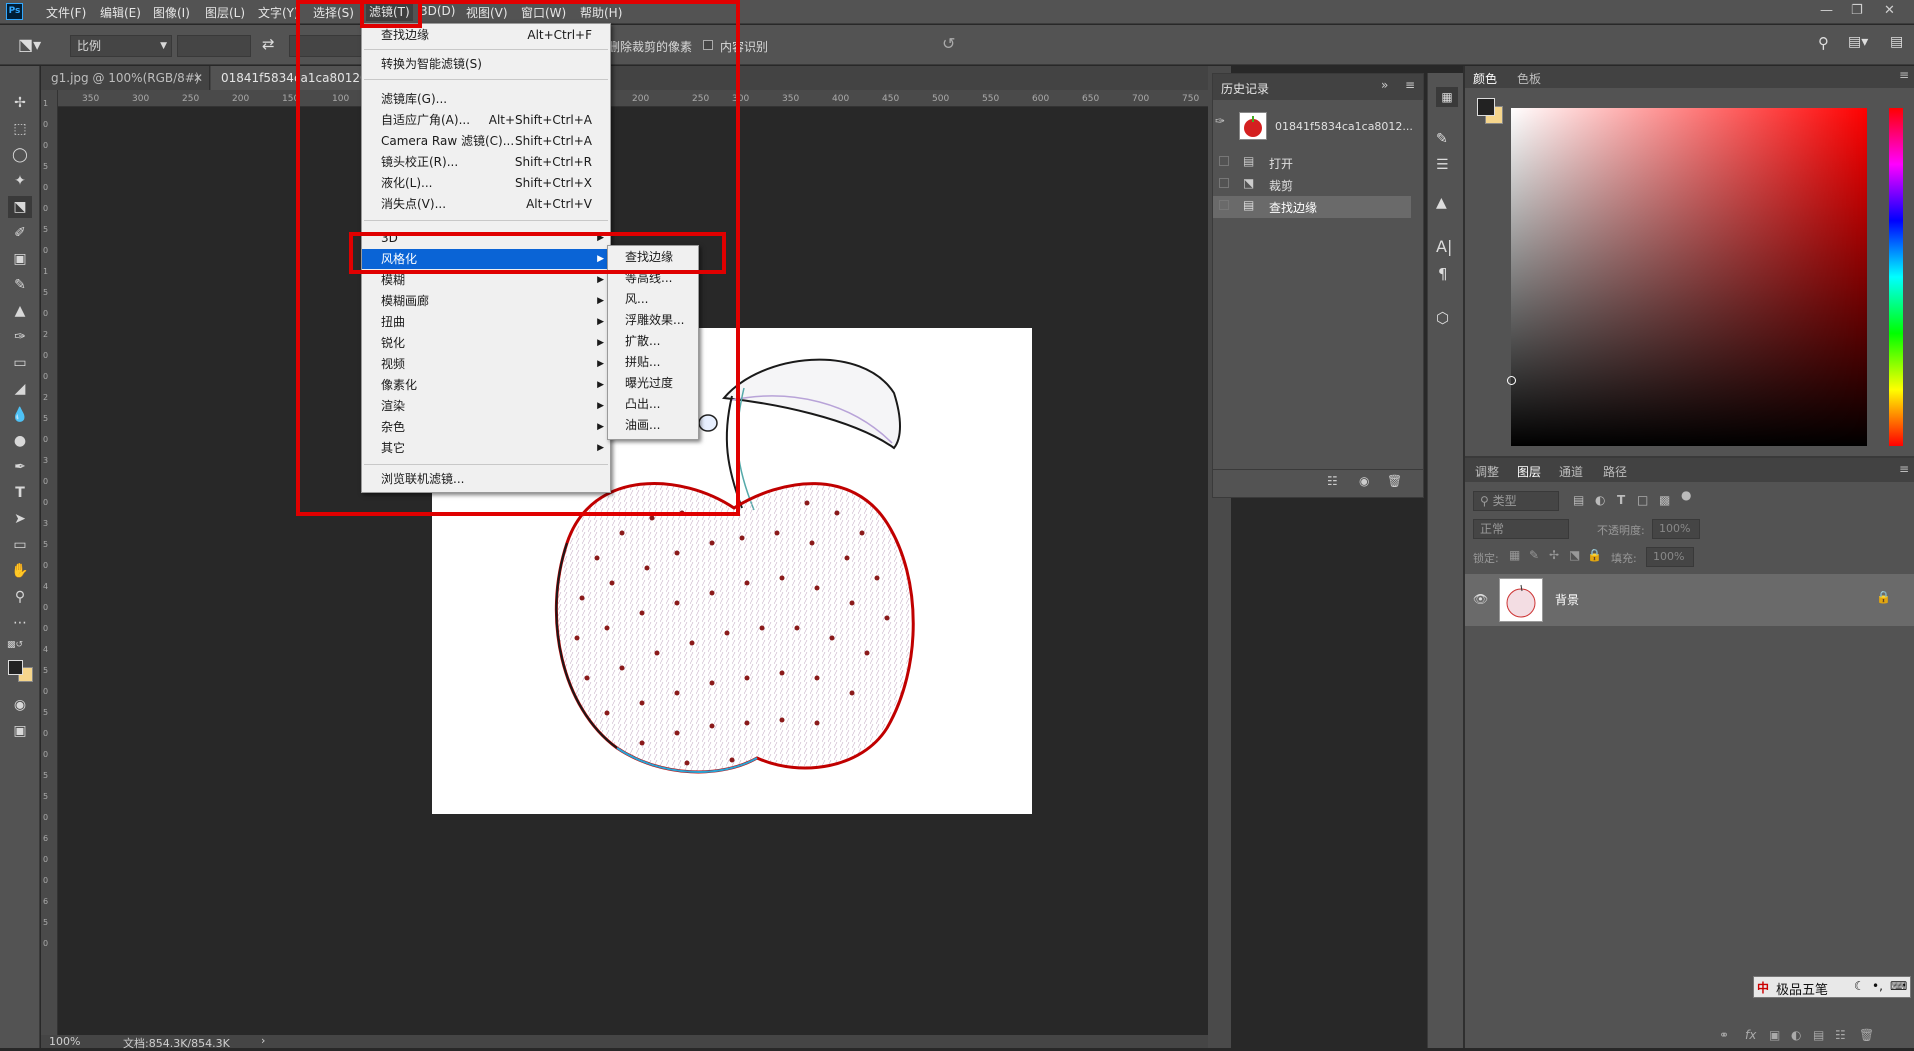 The width and height of the screenshot is (1914, 1051). What do you see at coordinates (1480, 599) in the screenshot?
I see `visibility-eye-icon: 👁` at bounding box center [1480, 599].